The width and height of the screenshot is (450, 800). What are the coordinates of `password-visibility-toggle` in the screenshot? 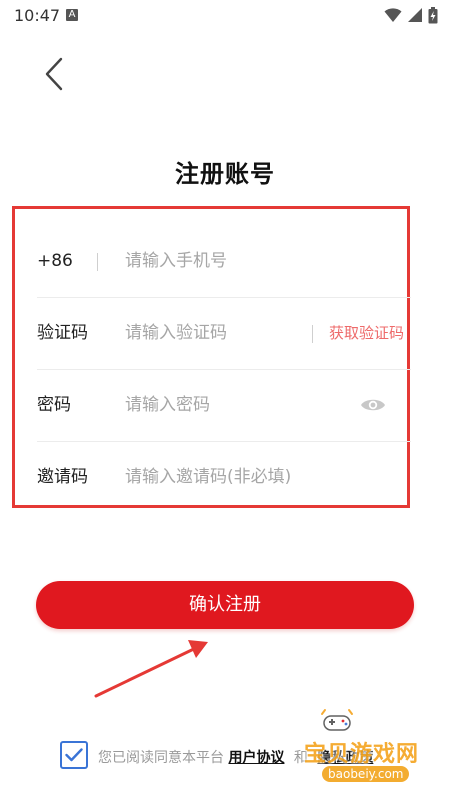 It's located at (373, 405).